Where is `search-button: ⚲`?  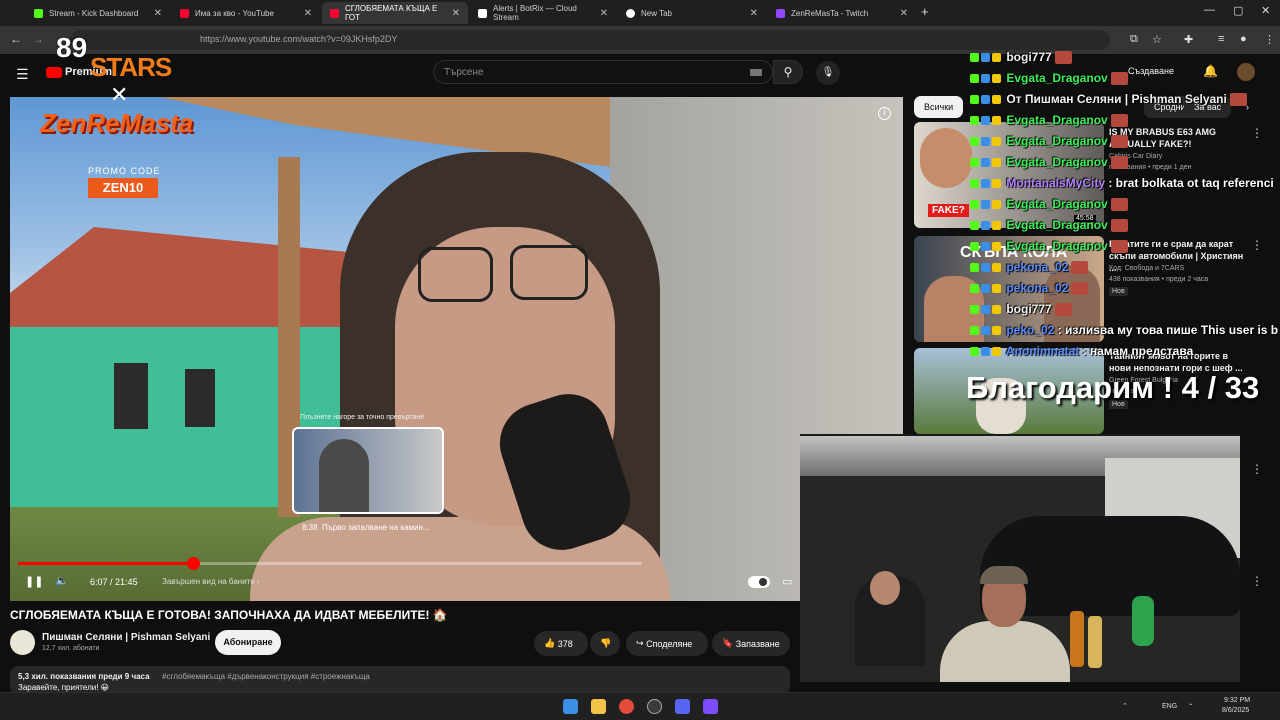 search-button: ⚲ is located at coordinates (788, 72).